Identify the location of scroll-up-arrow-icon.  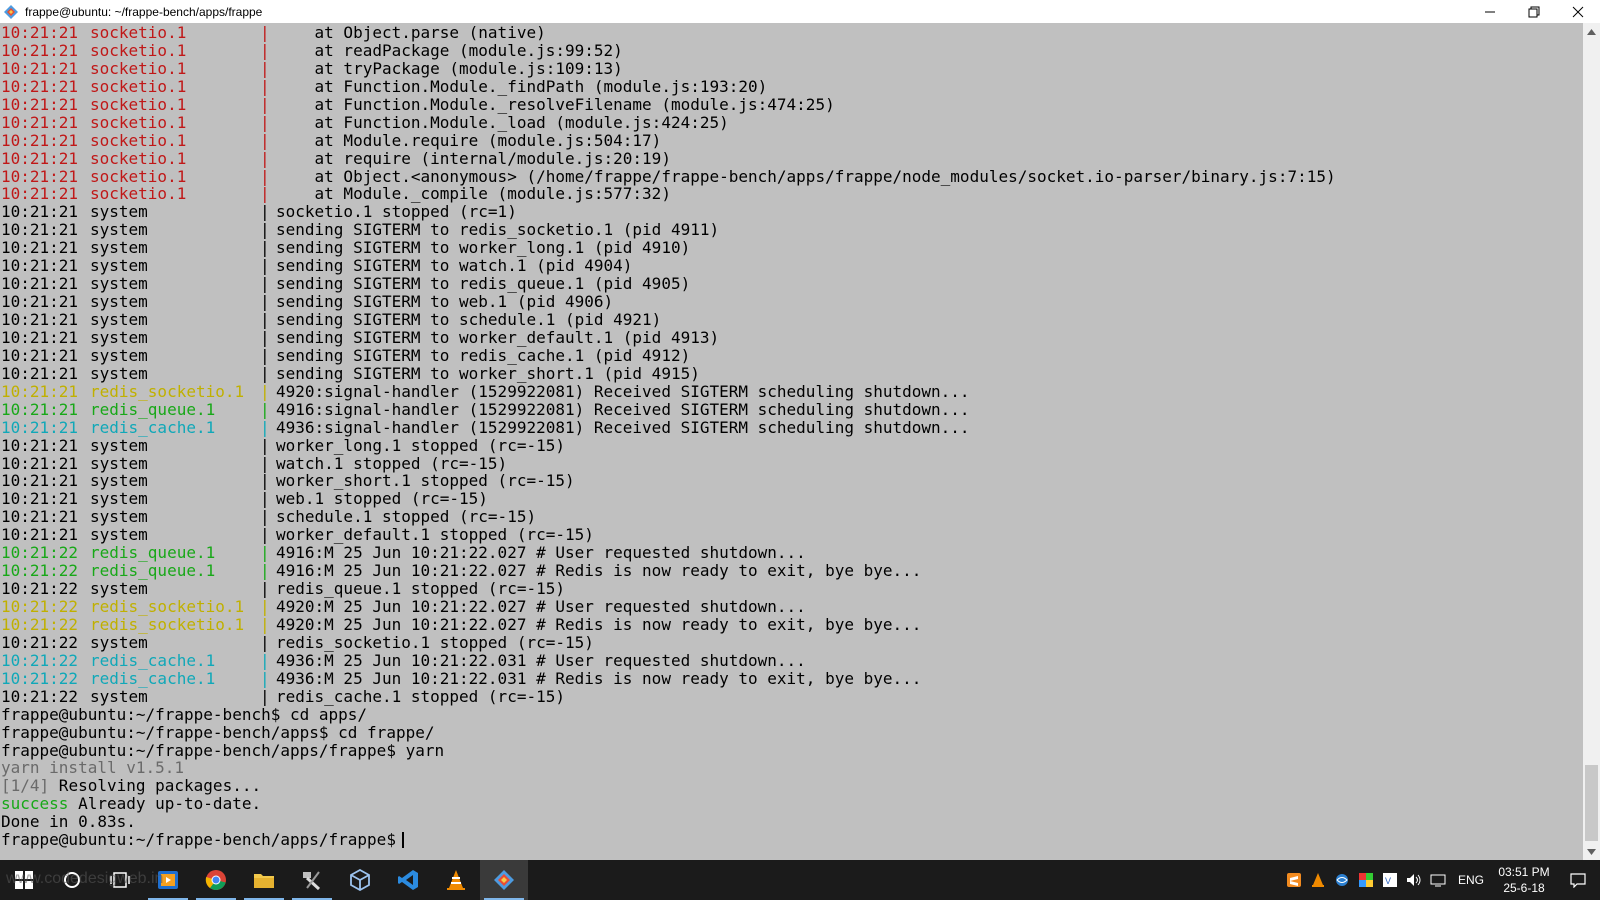
(1591, 31).